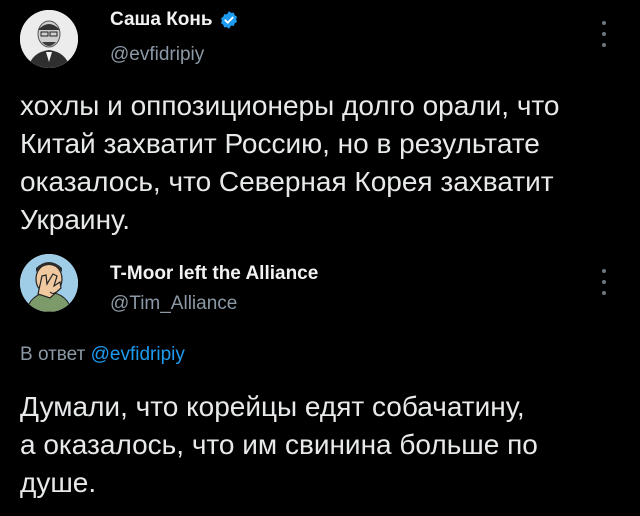  What do you see at coordinates (49, 39) in the screenshot?
I see `author-avatar` at bounding box center [49, 39].